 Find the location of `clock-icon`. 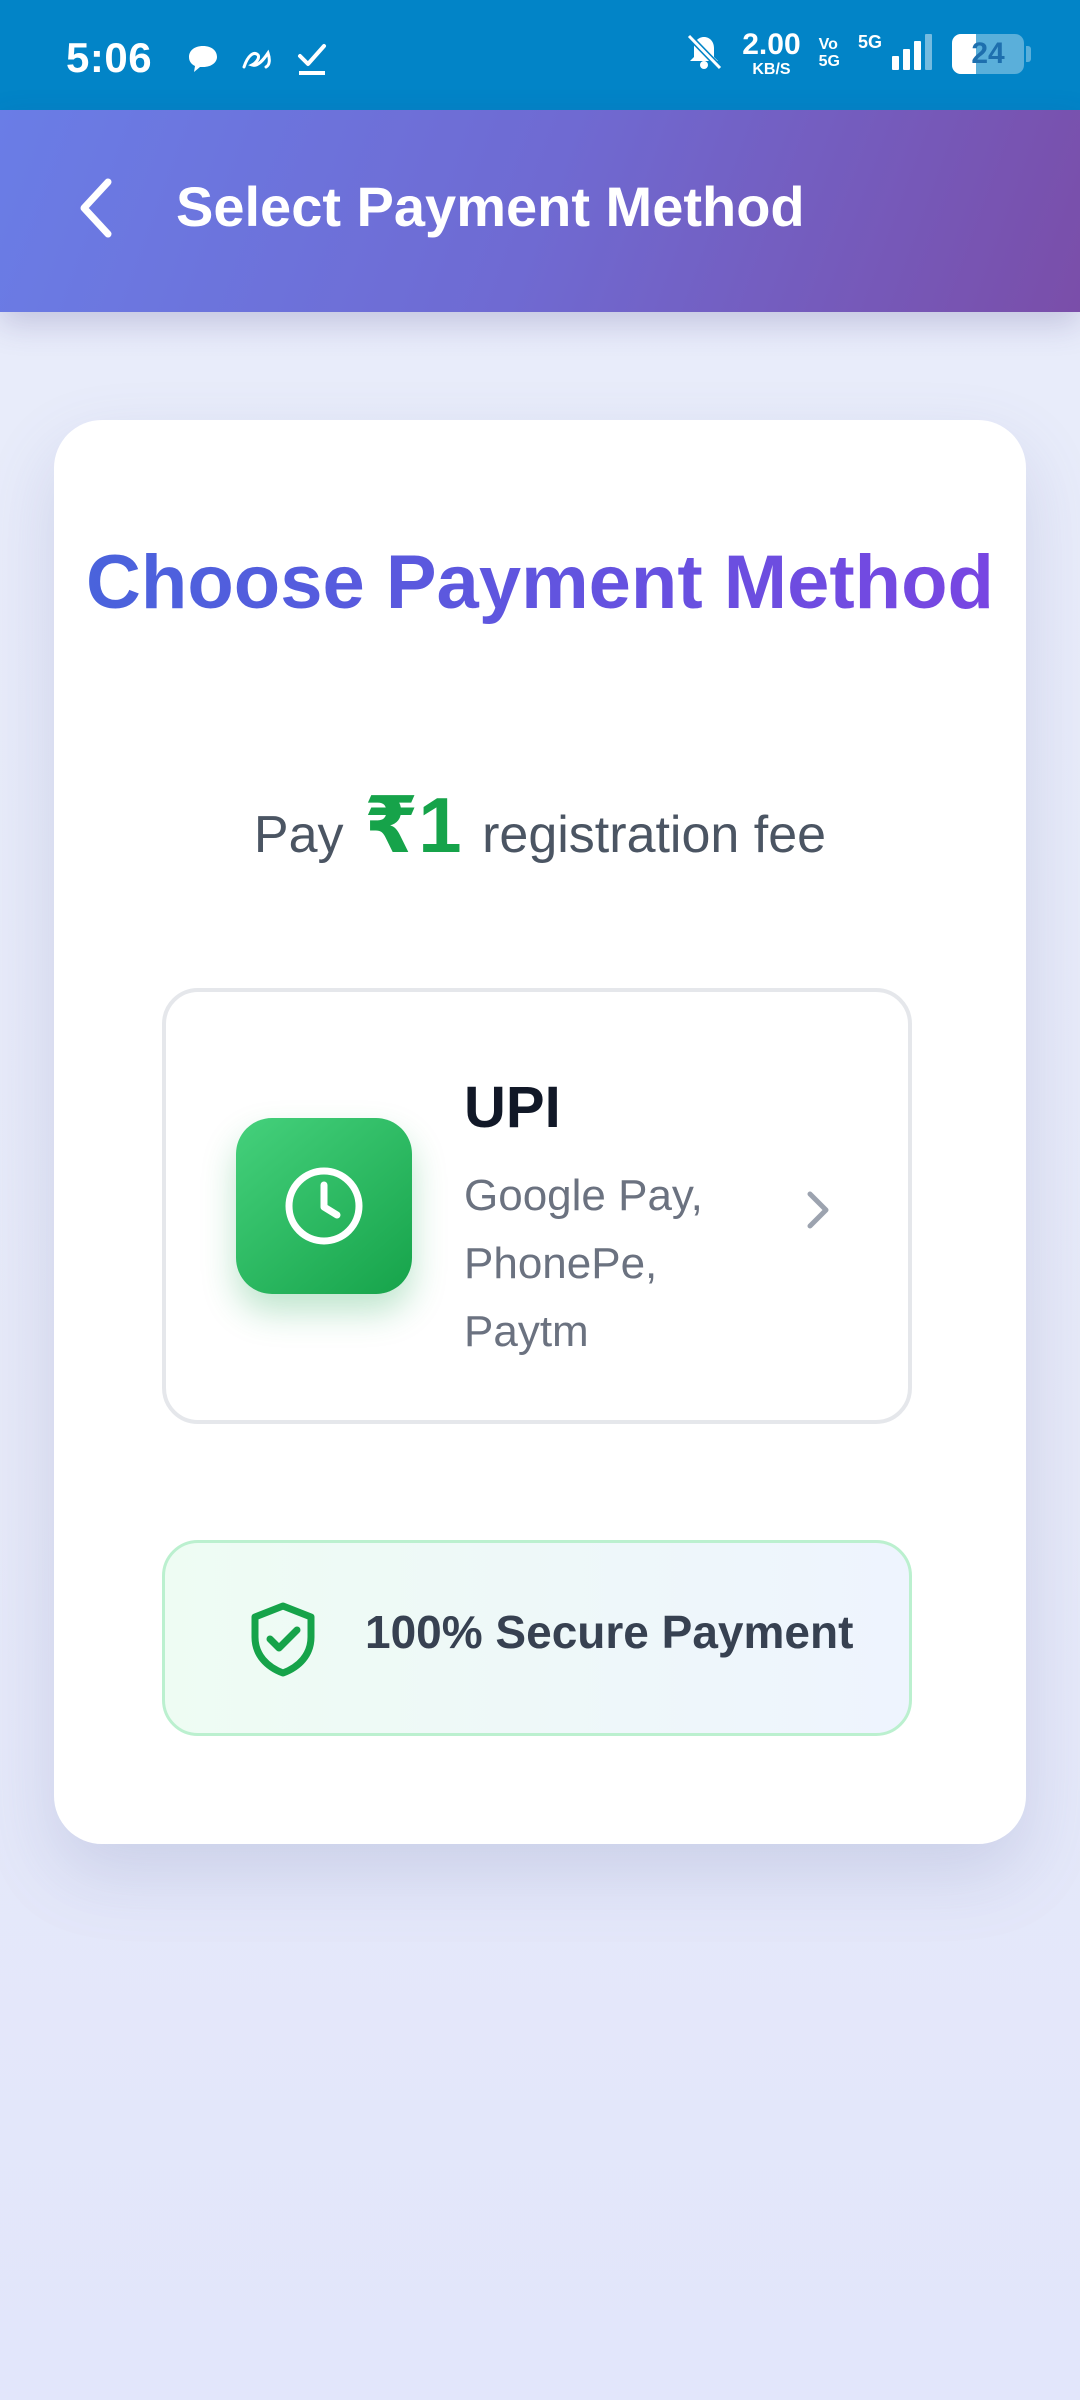

clock-icon is located at coordinates (324, 1206).